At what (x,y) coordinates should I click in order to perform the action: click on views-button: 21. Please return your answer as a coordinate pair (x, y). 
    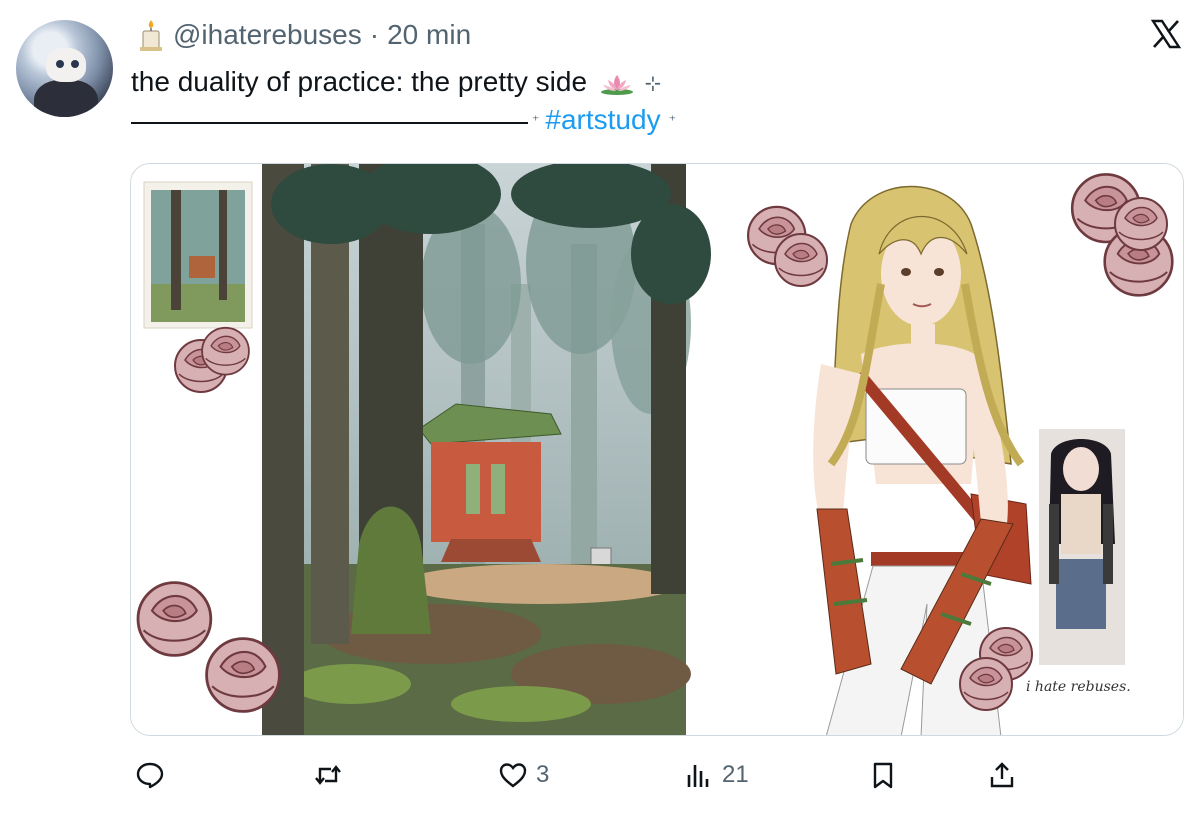
    Looking at the image, I should click on (716, 775).